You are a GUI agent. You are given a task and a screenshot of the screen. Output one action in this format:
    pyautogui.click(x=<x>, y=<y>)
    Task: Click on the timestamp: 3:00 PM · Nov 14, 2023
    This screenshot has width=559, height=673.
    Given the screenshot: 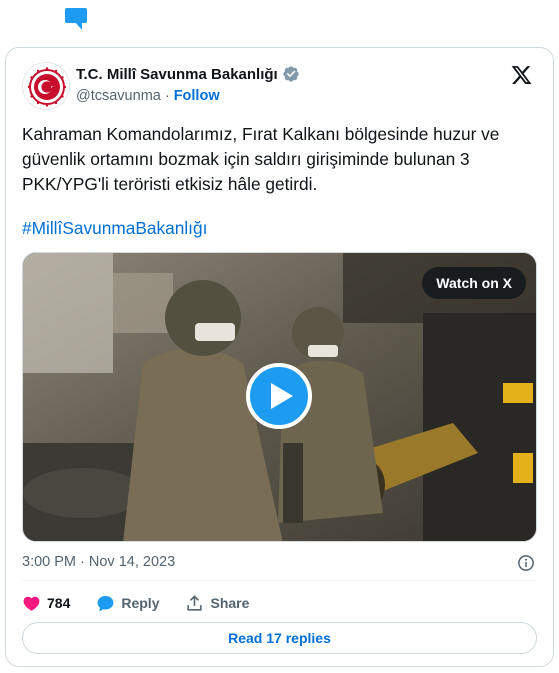 What is the action you would take?
    pyautogui.click(x=98, y=562)
    